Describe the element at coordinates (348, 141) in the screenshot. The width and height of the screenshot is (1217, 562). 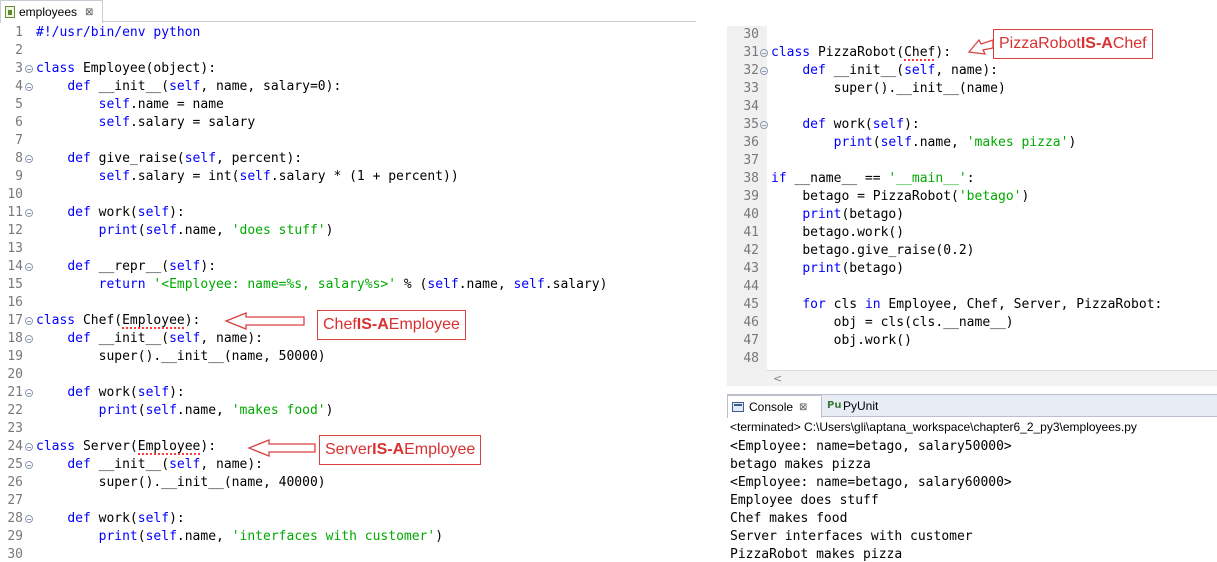
I see `code-line: 7` at that location.